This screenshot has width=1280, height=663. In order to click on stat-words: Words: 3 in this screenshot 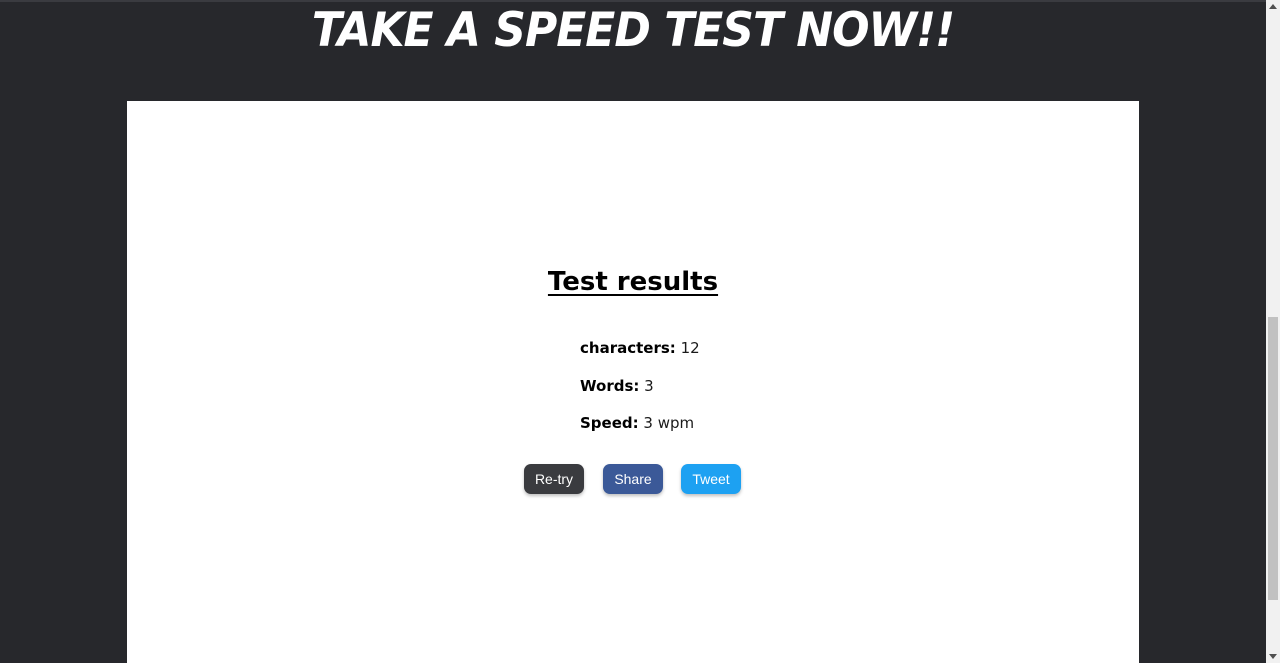, I will do `click(730, 395)`.